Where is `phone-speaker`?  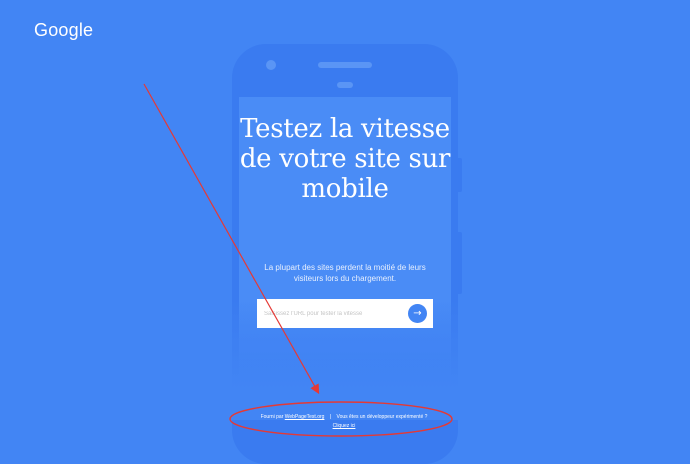 phone-speaker is located at coordinates (345, 65).